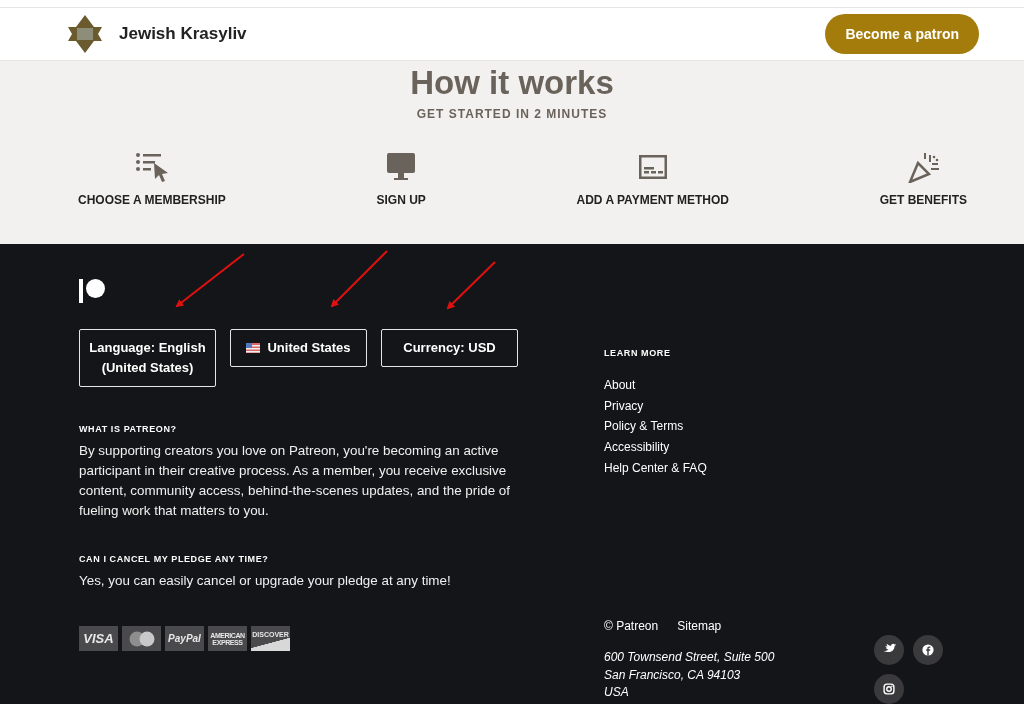  I want to click on section-title: How it works, so click(512, 82).